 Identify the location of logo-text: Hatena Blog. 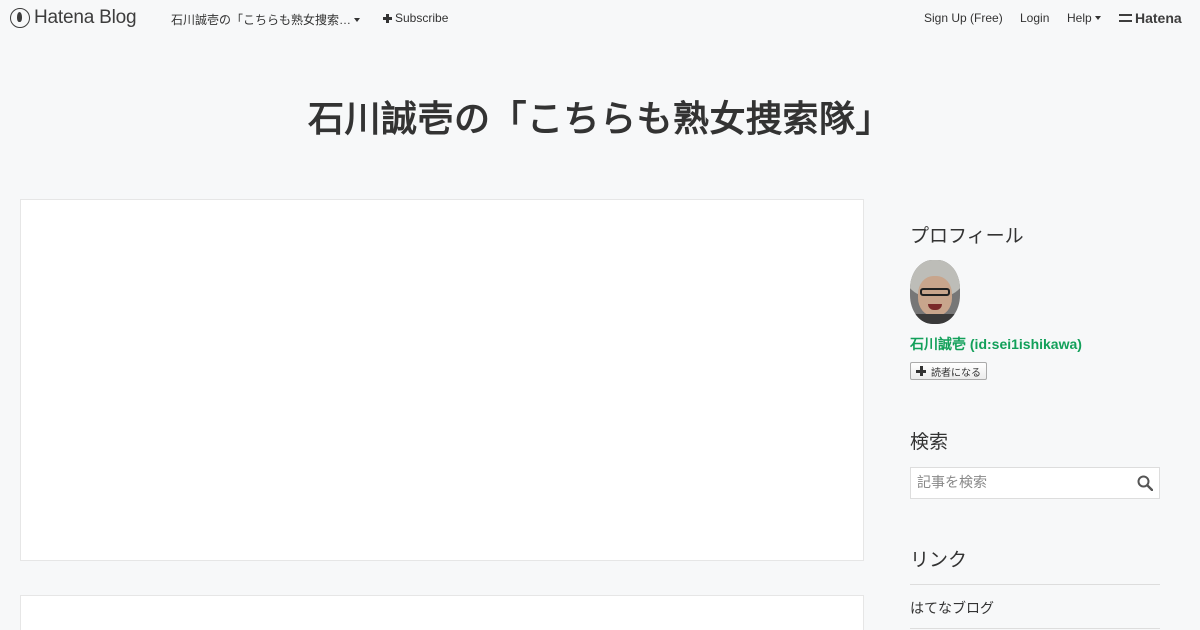
(85, 17).